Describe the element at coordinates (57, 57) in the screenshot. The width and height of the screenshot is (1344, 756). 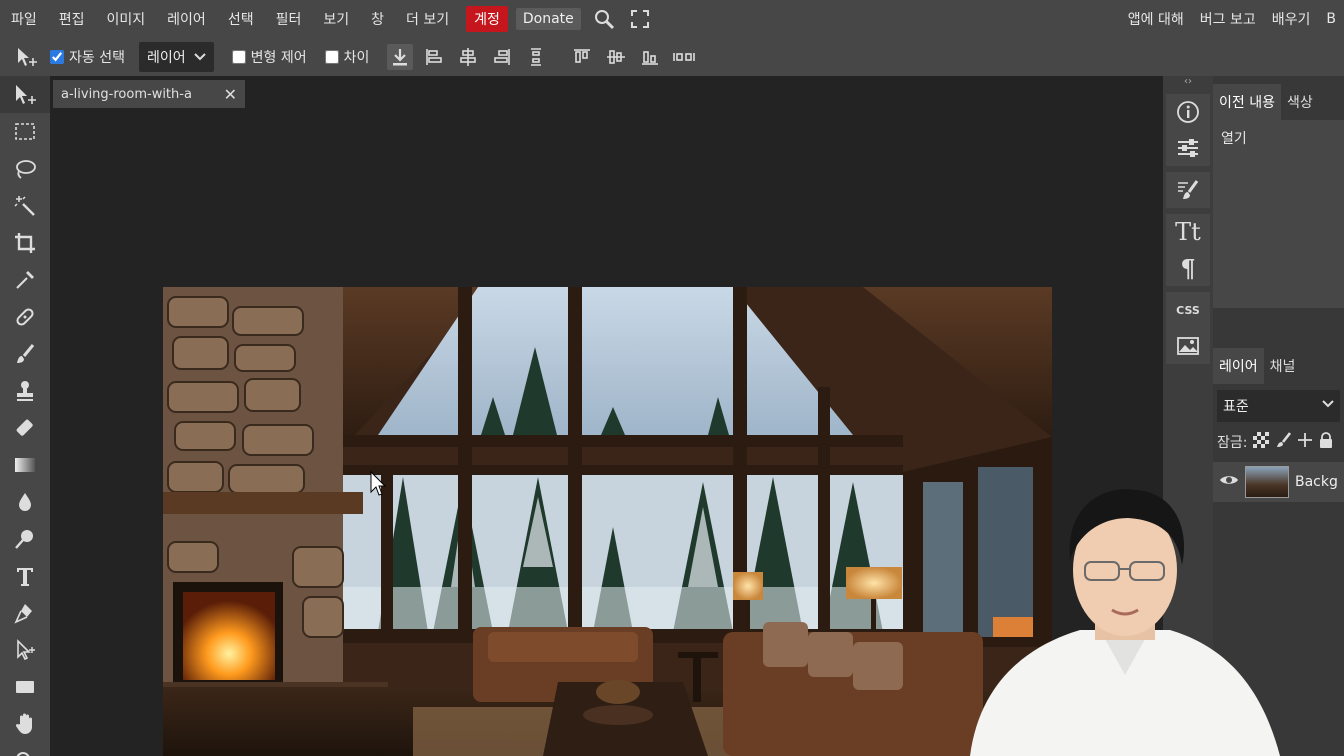
I see `auto-select-input` at that location.